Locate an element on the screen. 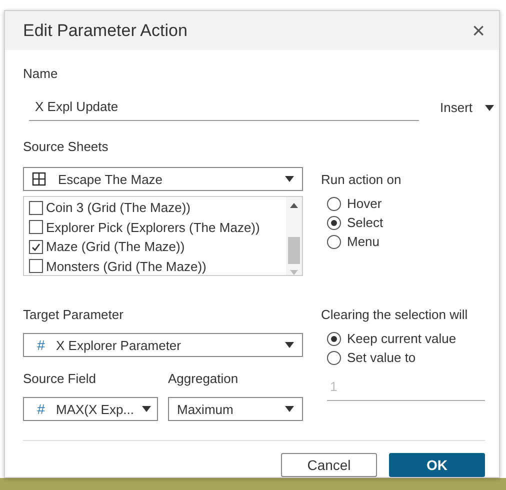  radio-option: Menu is located at coordinates (406, 241).